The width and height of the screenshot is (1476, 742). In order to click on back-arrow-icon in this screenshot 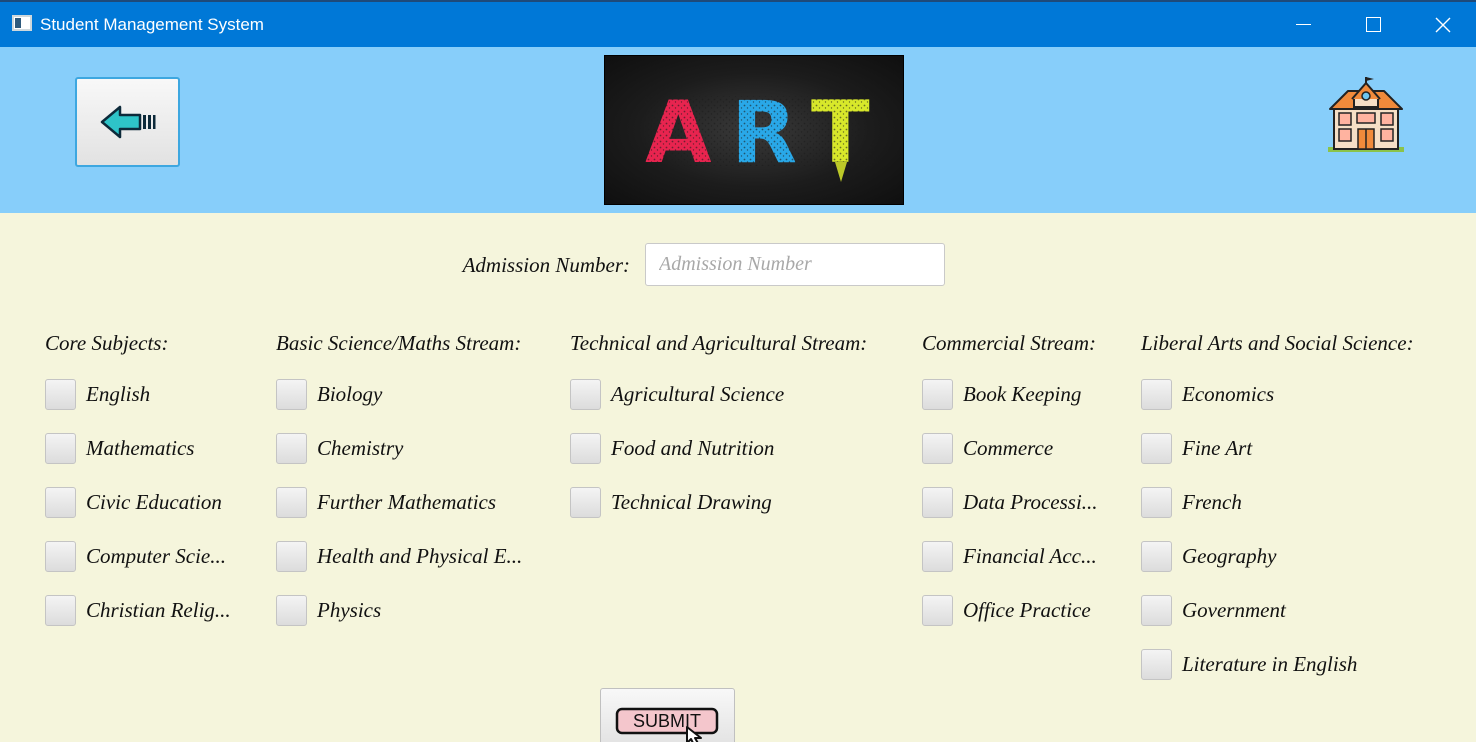, I will do `click(127, 122)`.